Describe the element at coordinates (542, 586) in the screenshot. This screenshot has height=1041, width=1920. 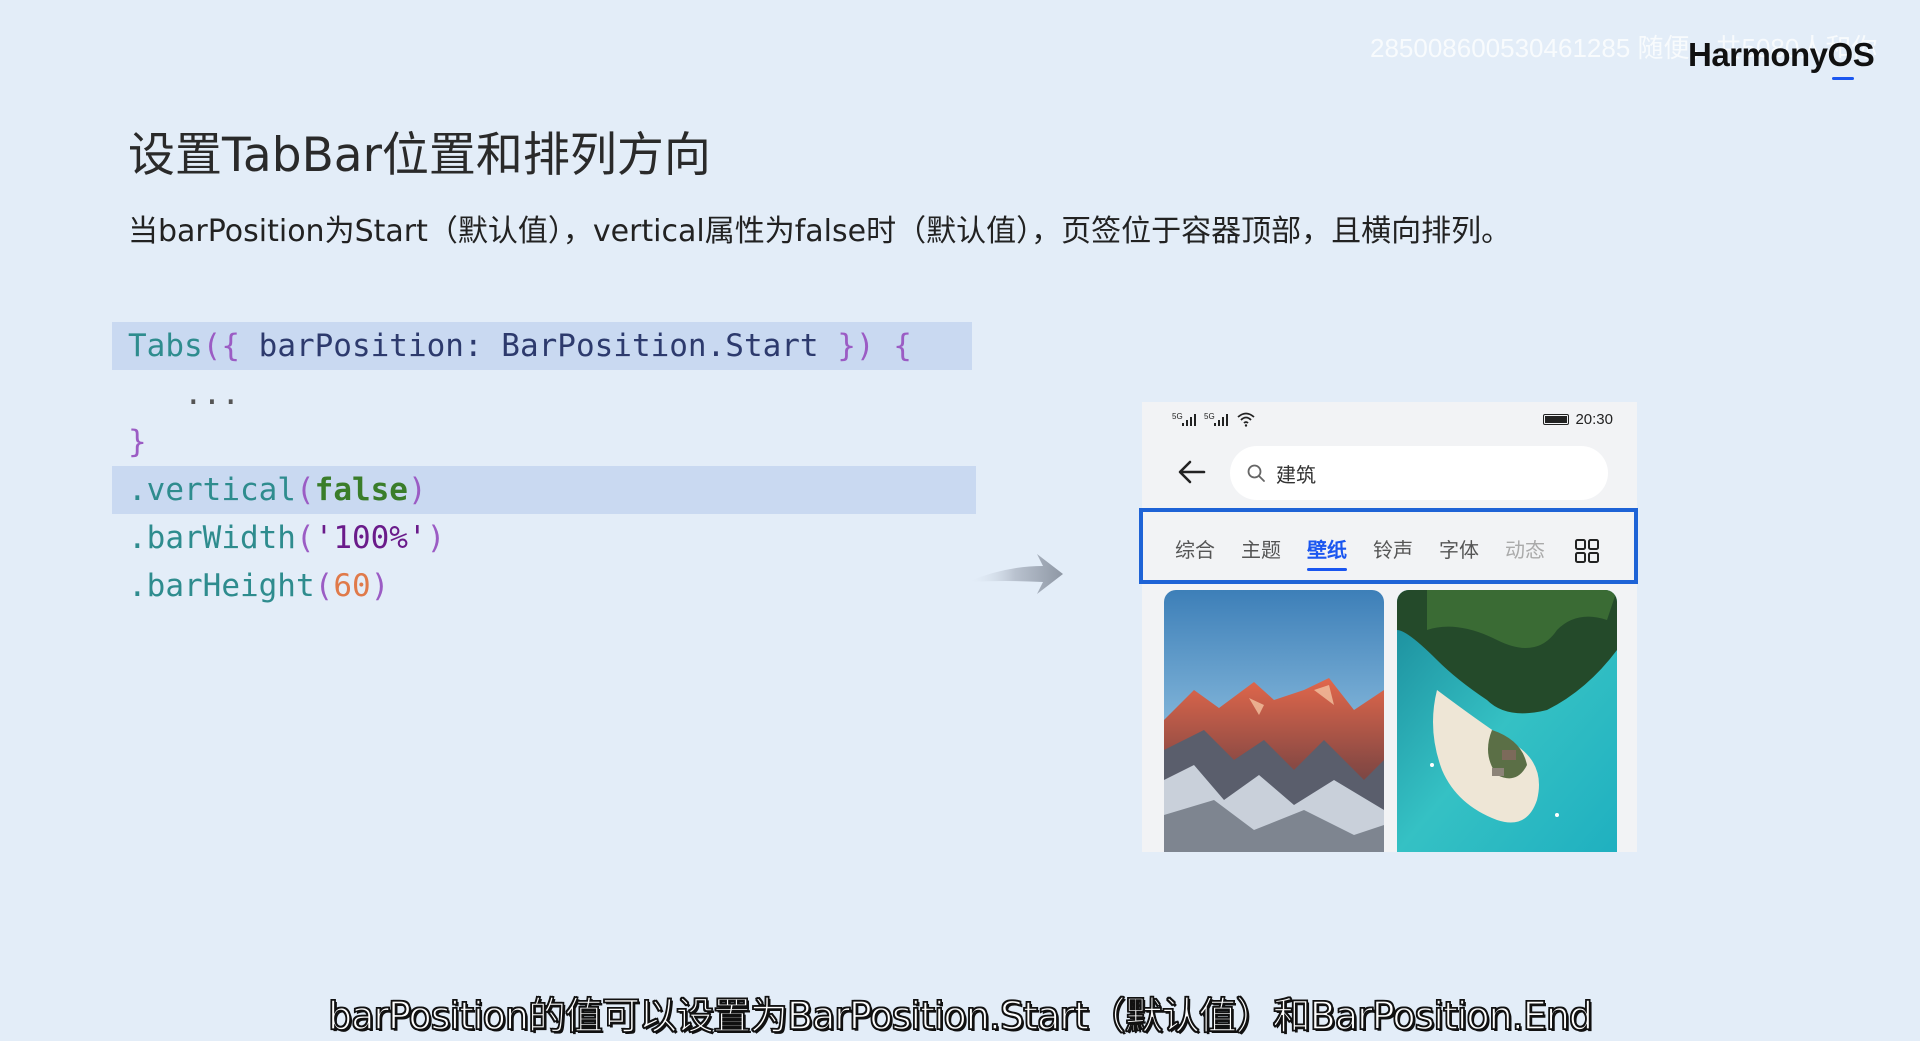
I see `code-line-barheight: .barHeight(60)` at that location.